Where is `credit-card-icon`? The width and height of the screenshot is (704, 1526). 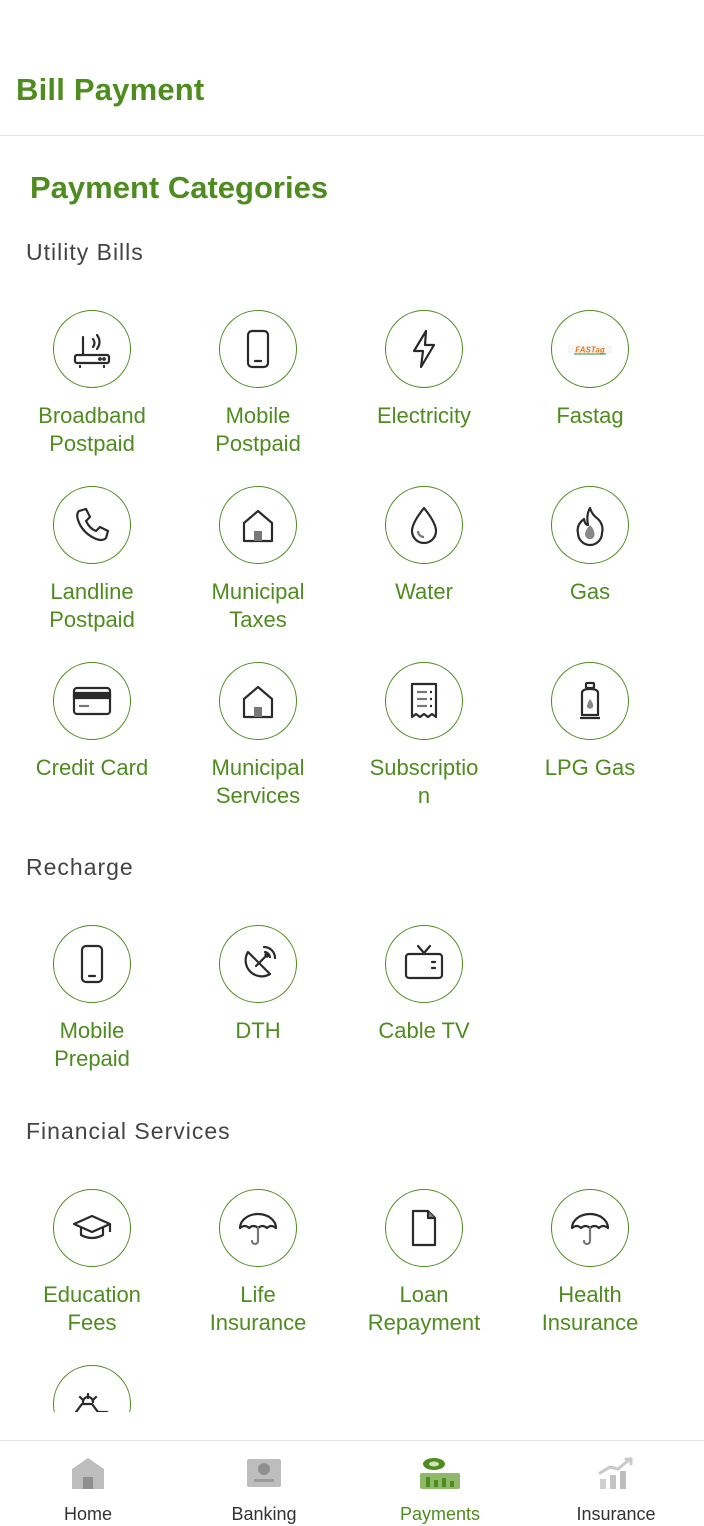
credit-card-icon is located at coordinates (92, 701).